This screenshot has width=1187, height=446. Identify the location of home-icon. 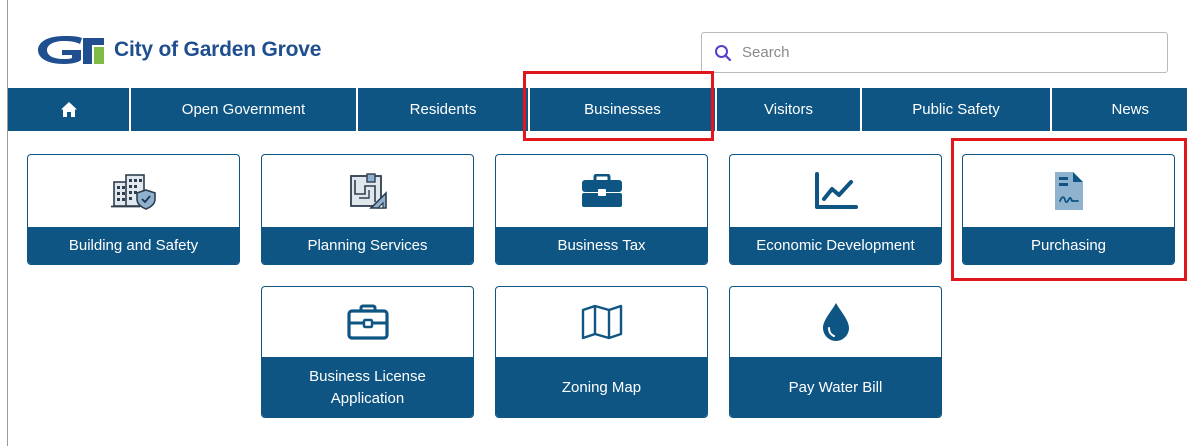
(68, 109).